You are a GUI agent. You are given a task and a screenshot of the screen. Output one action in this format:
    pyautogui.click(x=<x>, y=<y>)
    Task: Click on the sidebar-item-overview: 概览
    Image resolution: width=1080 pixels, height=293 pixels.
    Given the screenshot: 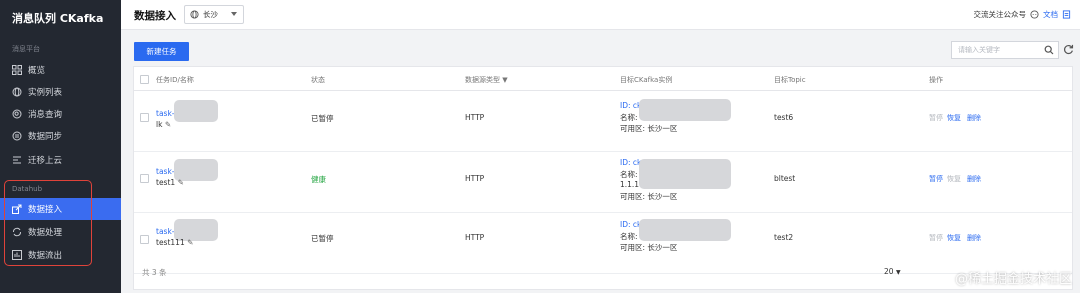 What is the action you would take?
    pyautogui.click(x=60, y=70)
    